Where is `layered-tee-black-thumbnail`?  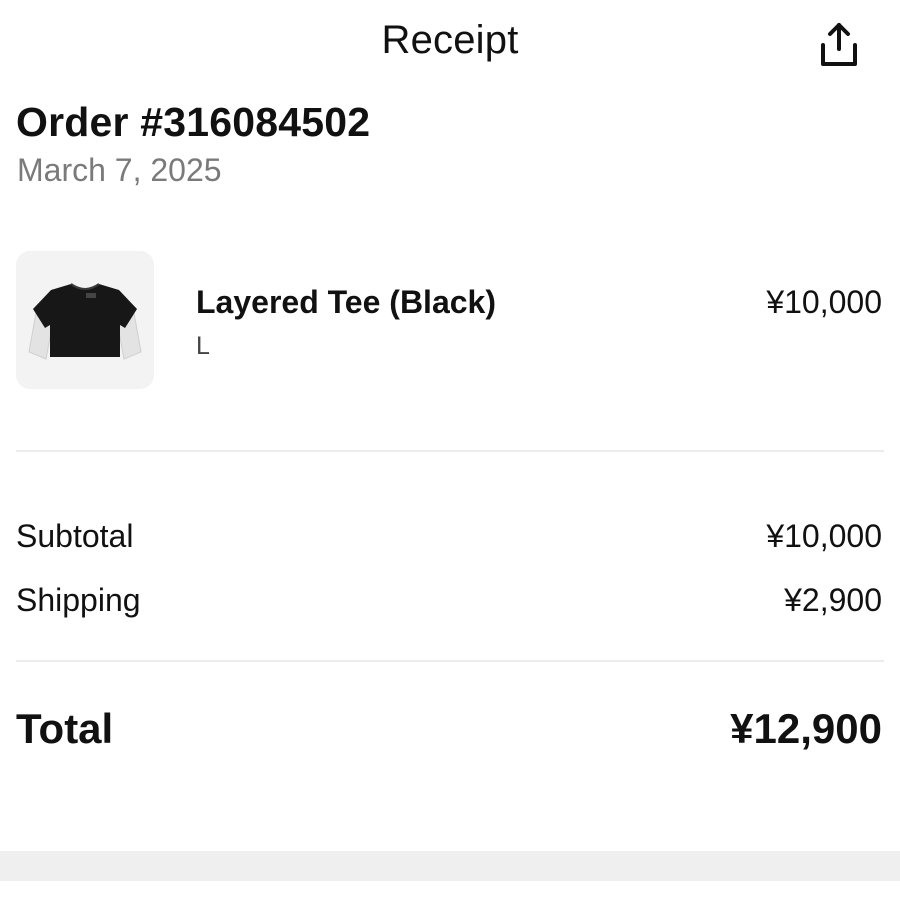
layered-tee-black-thumbnail is located at coordinates (85, 320).